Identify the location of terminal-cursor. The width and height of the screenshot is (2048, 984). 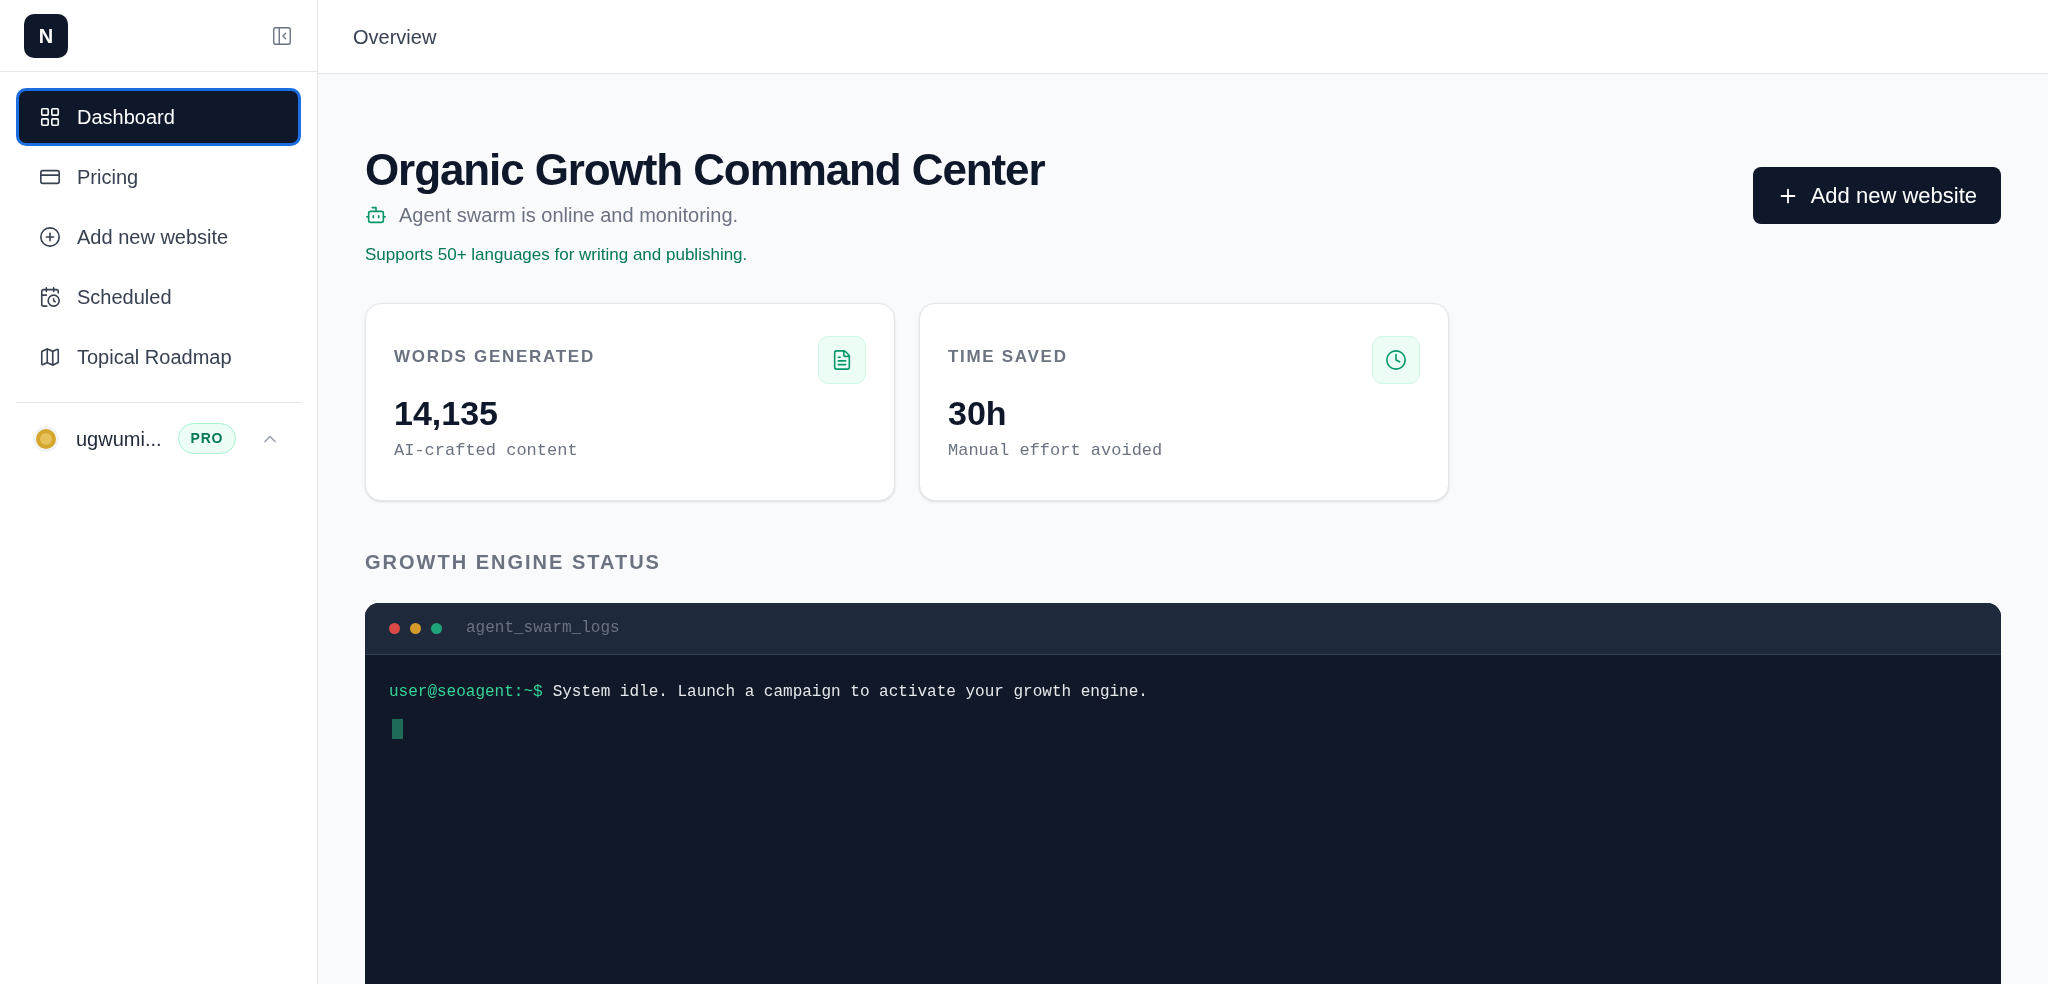
(397, 728).